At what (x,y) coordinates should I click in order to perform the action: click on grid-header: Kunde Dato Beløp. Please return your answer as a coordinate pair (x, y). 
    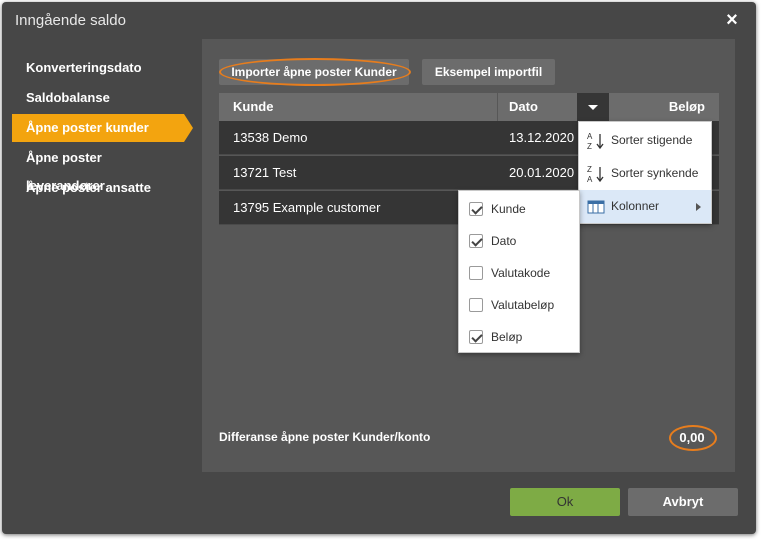
    Looking at the image, I should click on (469, 107).